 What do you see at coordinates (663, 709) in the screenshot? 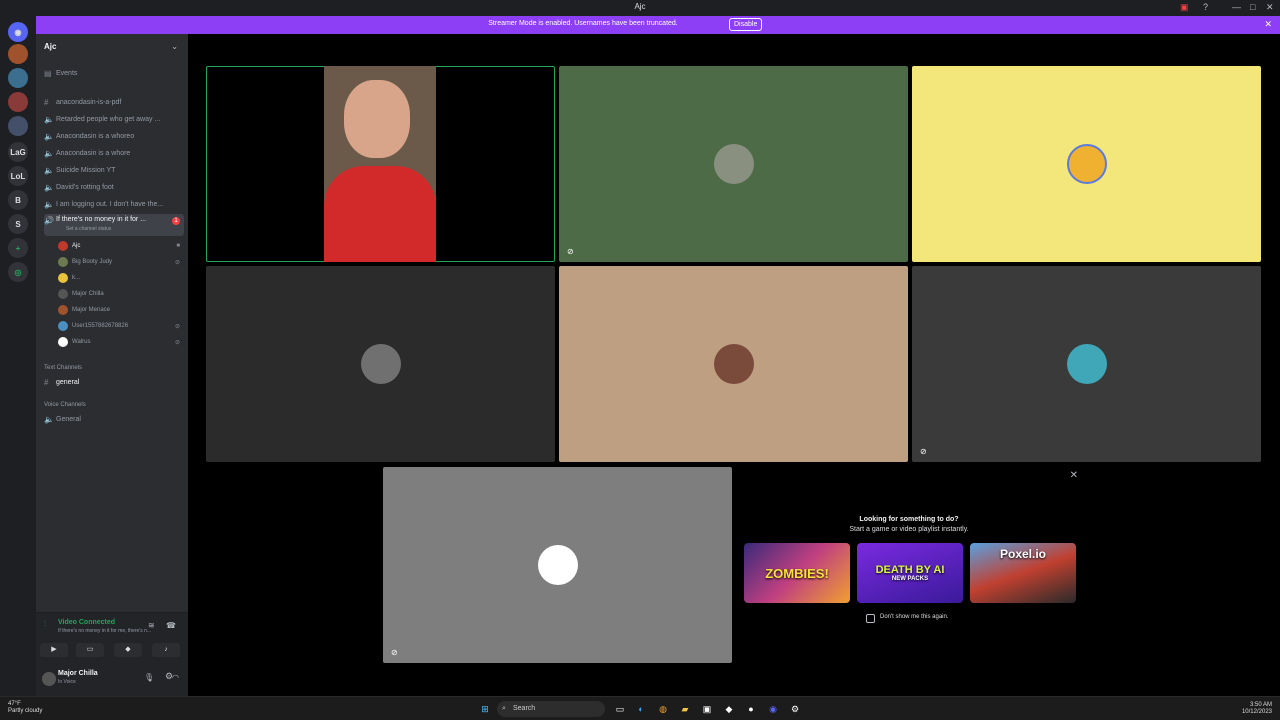
I see `chrome-icon: ◍` at bounding box center [663, 709].